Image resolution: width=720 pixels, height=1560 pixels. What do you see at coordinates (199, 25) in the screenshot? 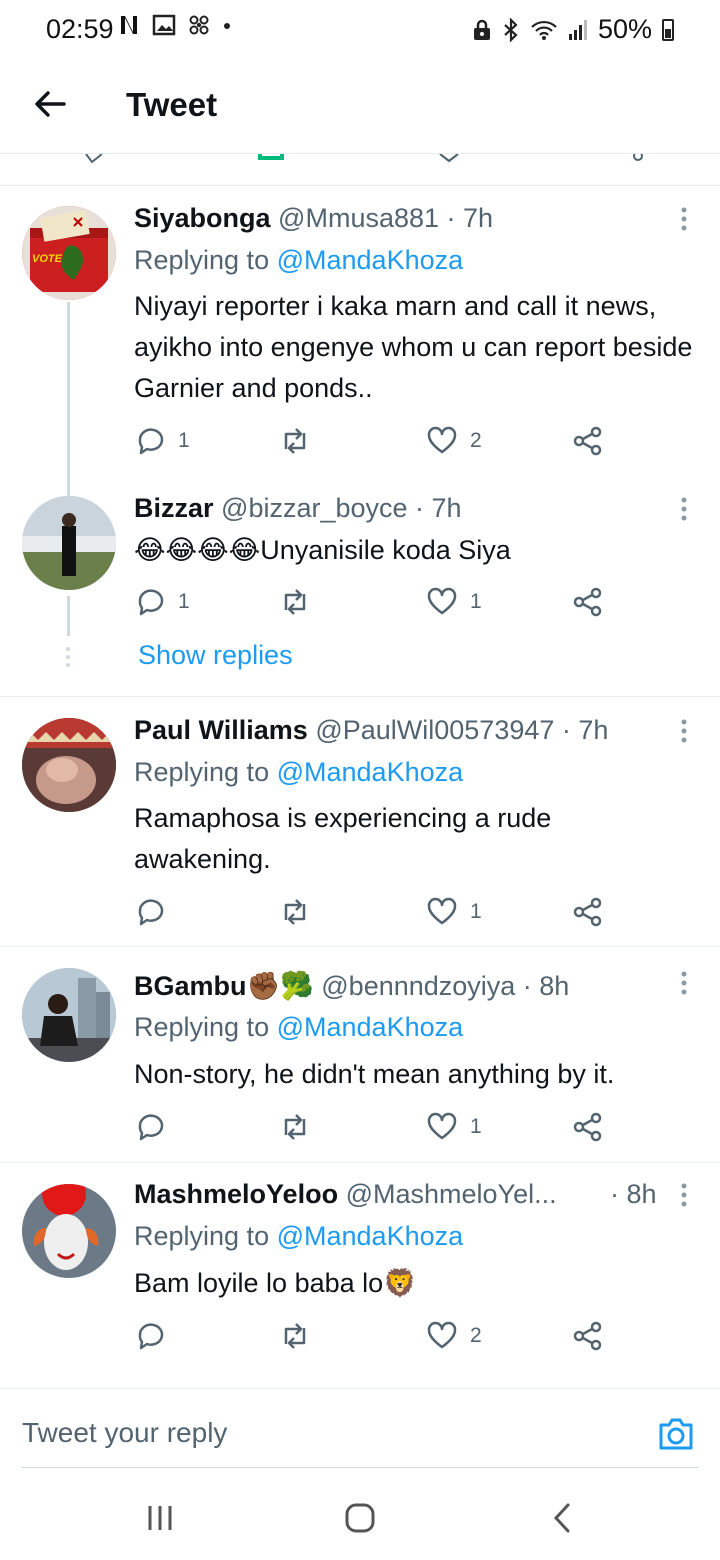
I see `fan-icon` at bounding box center [199, 25].